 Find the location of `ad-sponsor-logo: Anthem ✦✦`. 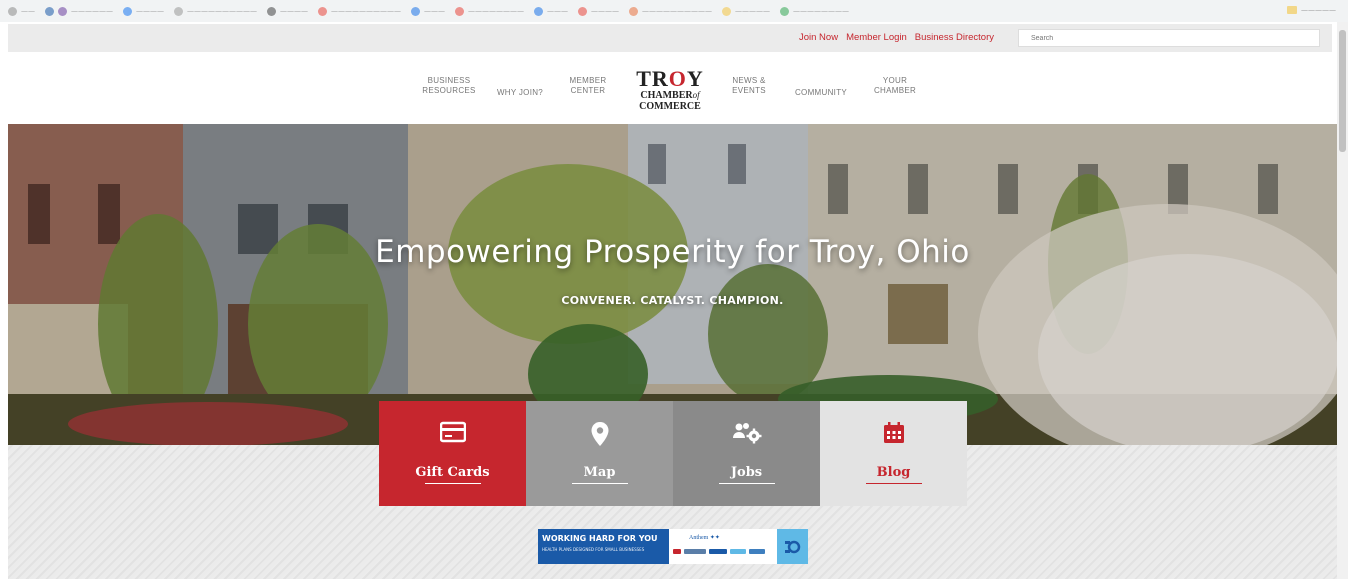

ad-sponsor-logo: Anthem ✦✦ is located at coordinates (704, 538).